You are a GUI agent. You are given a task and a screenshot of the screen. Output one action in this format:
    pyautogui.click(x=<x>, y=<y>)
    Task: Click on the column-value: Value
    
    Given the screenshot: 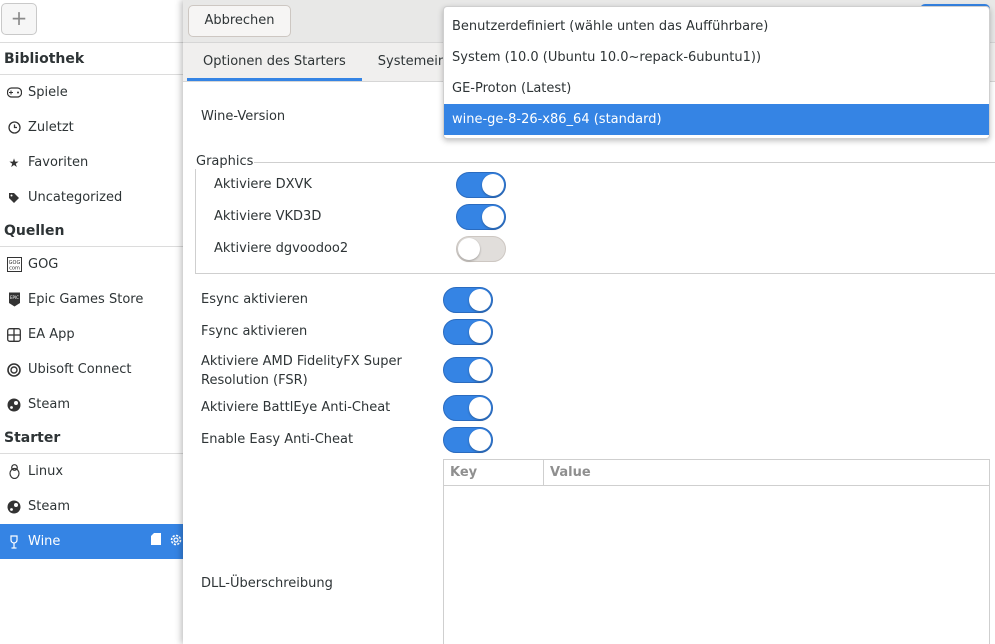 What is the action you would take?
    pyautogui.click(x=567, y=472)
    